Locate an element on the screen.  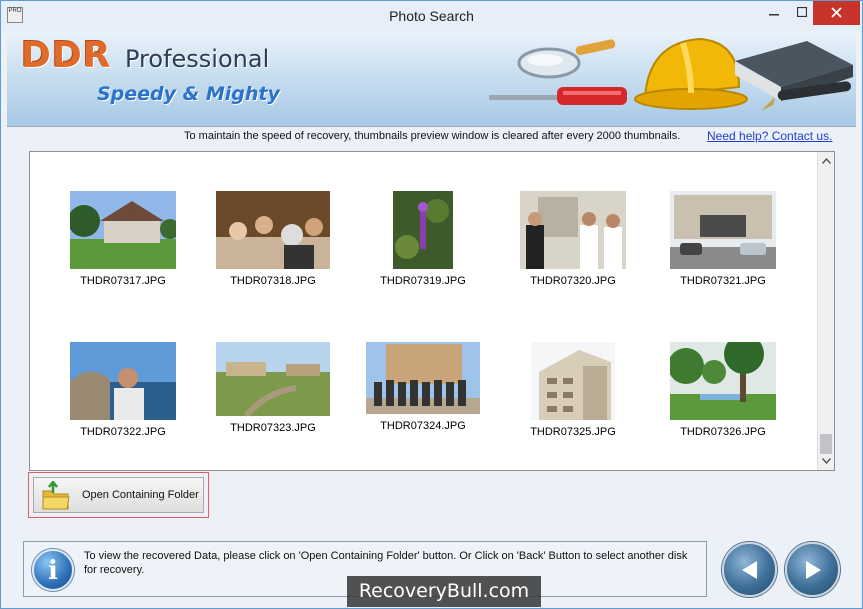
thumbnail-filename: THDR07317.JPG is located at coordinates (123, 281).